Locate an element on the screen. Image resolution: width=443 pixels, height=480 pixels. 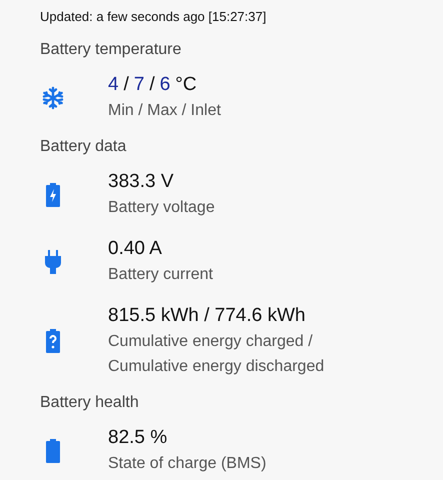
section-header: Battery temperature is located at coordinates (111, 50).